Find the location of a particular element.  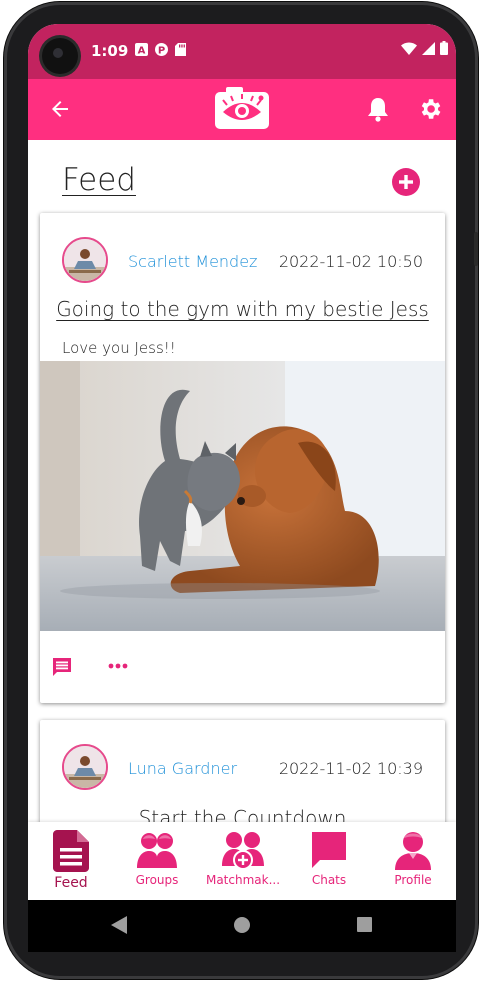

chat-bubble-icon is located at coordinates (329, 850).